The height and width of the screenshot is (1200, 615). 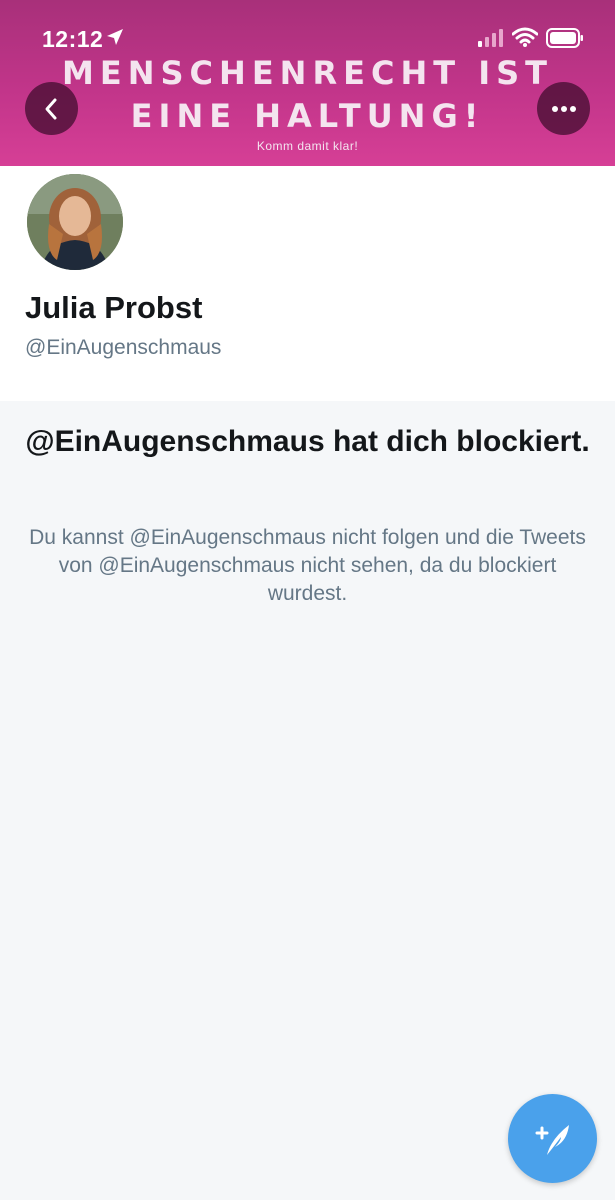 What do you see at coordinates (565, 40) in the screenshot?
I see `battery-icon` at bounding box center [565, 40].